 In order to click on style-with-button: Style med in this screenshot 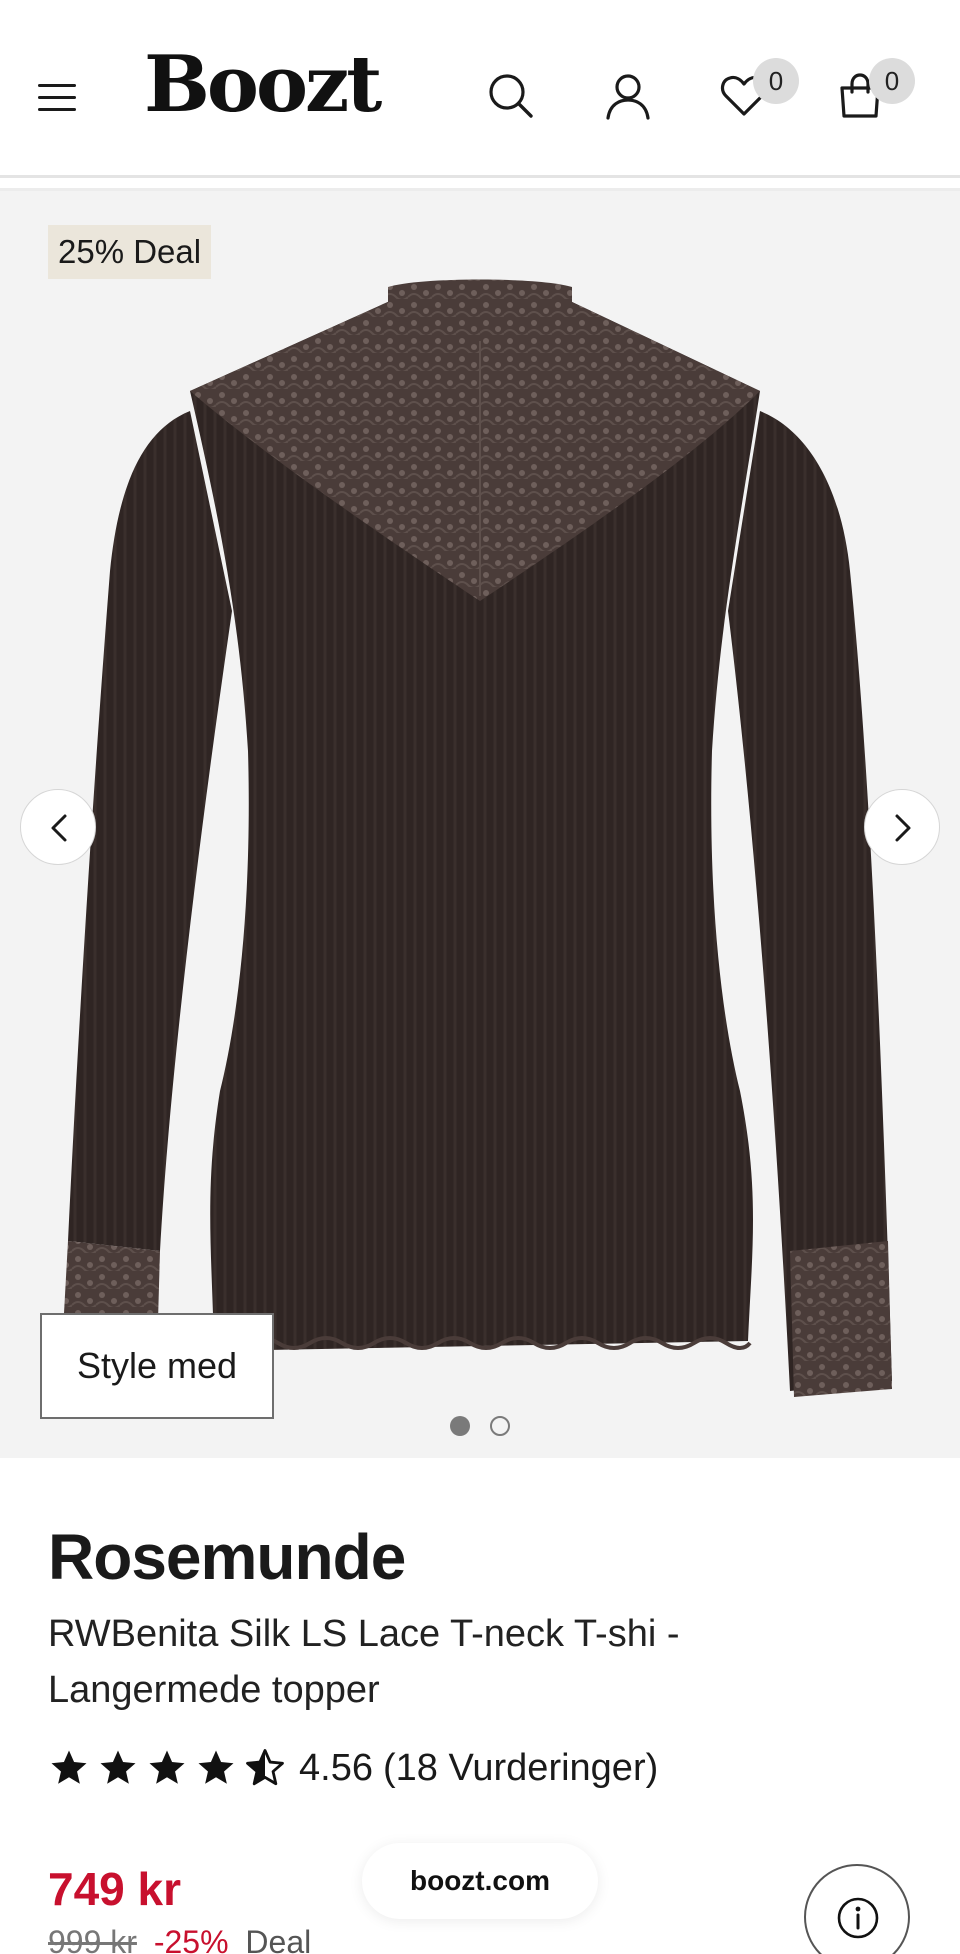, I will do `click(157, 1366)`.